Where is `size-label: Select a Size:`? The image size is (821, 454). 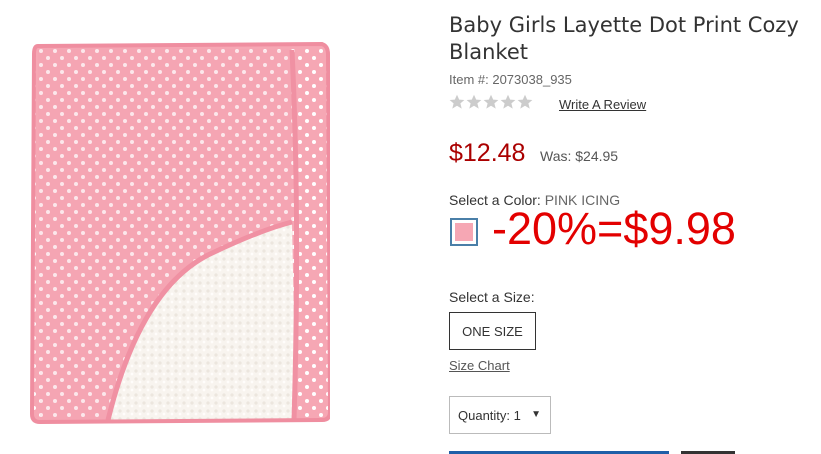
size-label: Select a Size: is located at coordinates (492, 297).